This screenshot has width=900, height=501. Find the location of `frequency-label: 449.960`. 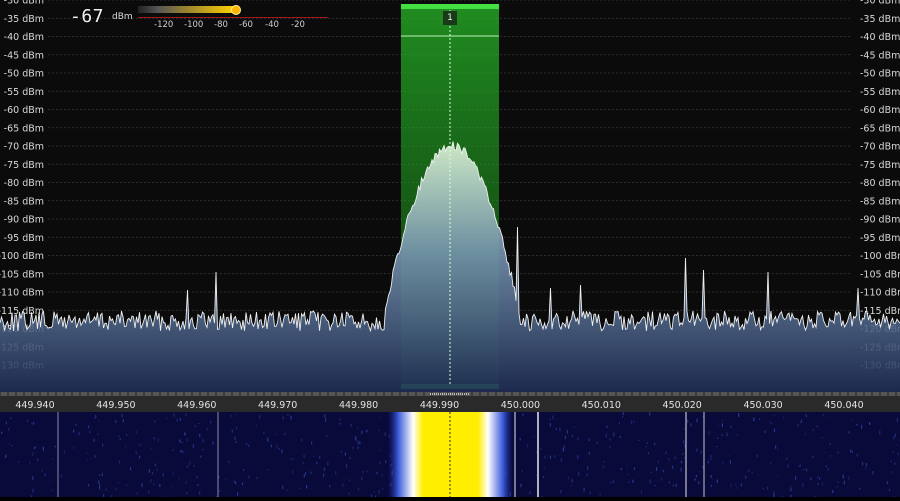

frequency-label: 449.960 is located at coordinates (196, 405).